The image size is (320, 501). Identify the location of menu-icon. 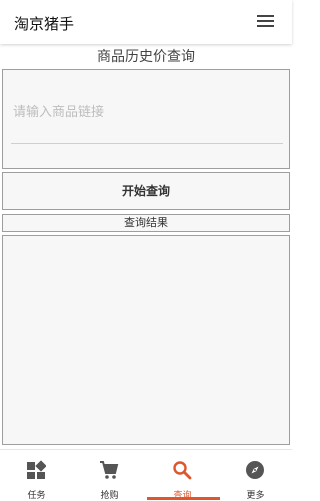
(265, 21).